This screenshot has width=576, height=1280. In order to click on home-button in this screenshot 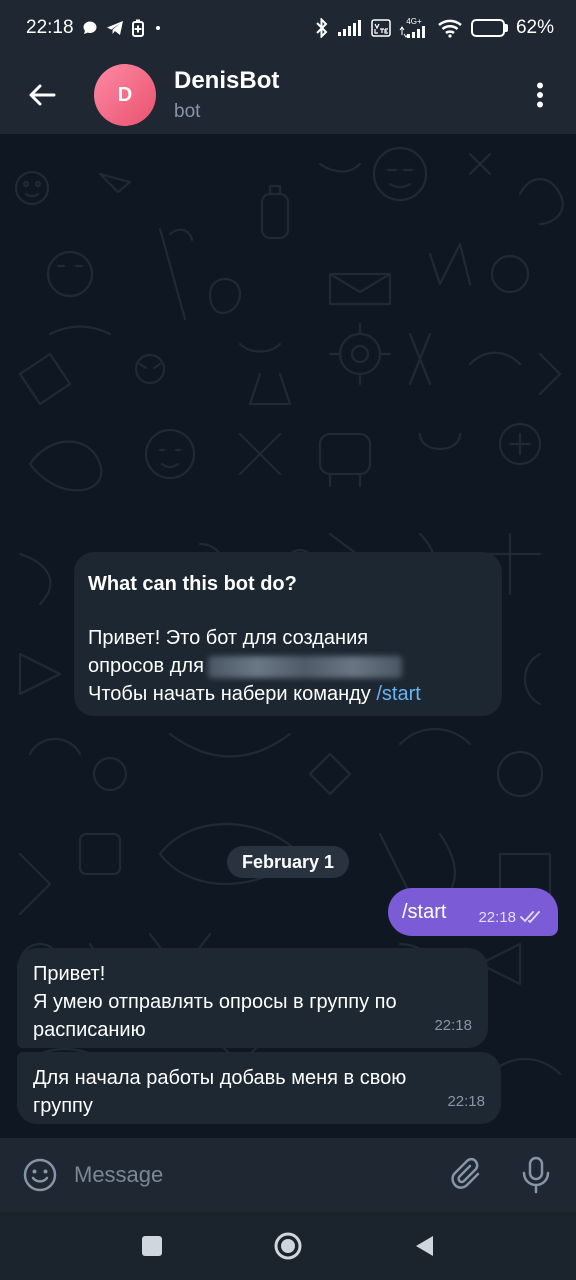, I will do `click(288, 1246)`.